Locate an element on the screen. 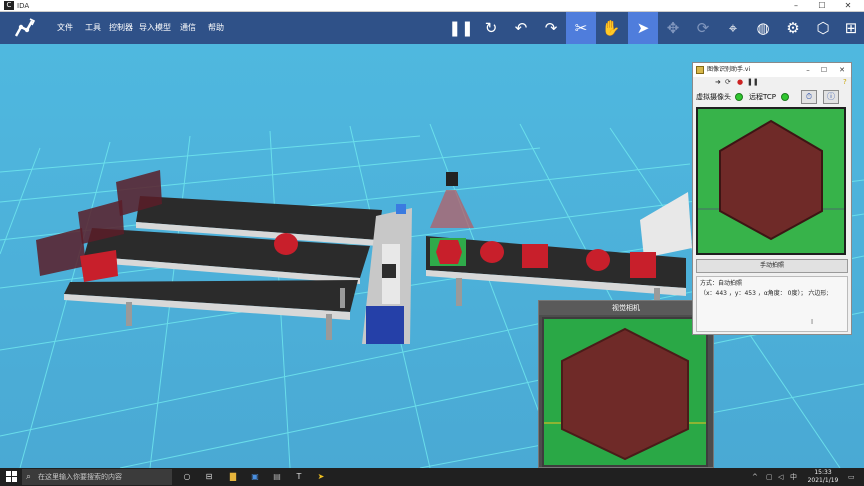 Image resolution: width=864 pixels, height=486 pixels. menu-communication: 通信 is located at coordinates (188, 28).